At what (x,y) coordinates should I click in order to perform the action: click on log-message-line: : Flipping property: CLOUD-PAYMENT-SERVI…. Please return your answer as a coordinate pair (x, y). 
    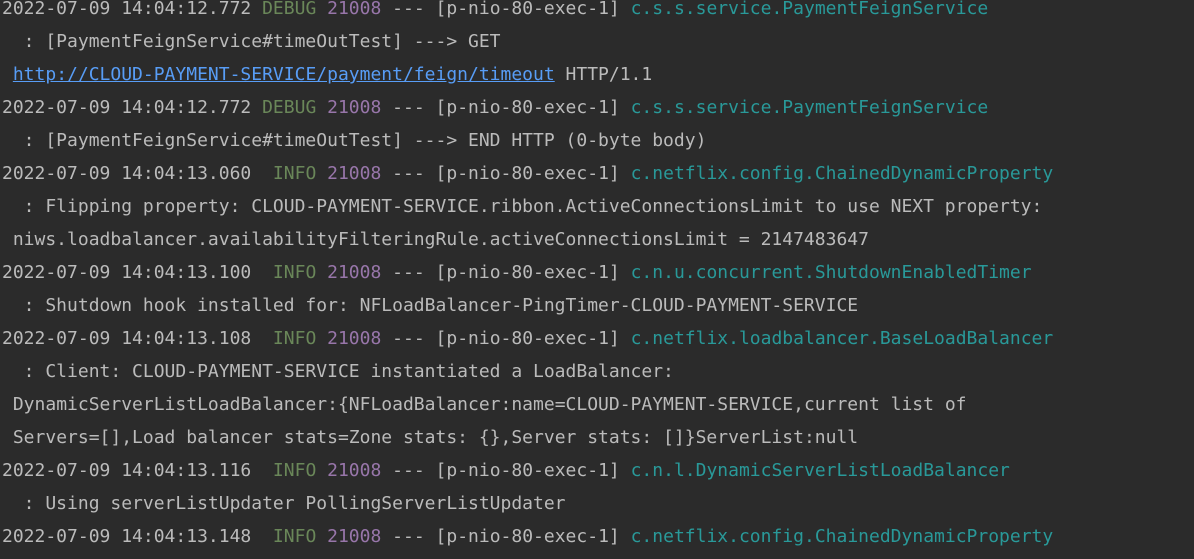
    Looking at the image, I should click on (522, 206).